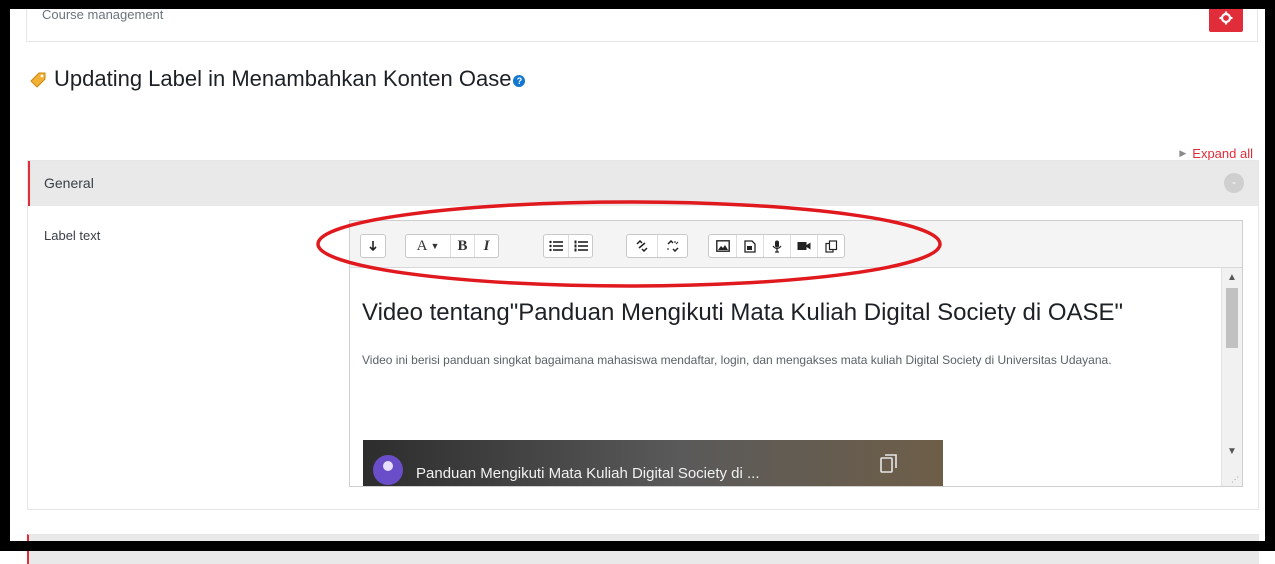  I want to click on expand-arrow-icon, so click(373, 246).